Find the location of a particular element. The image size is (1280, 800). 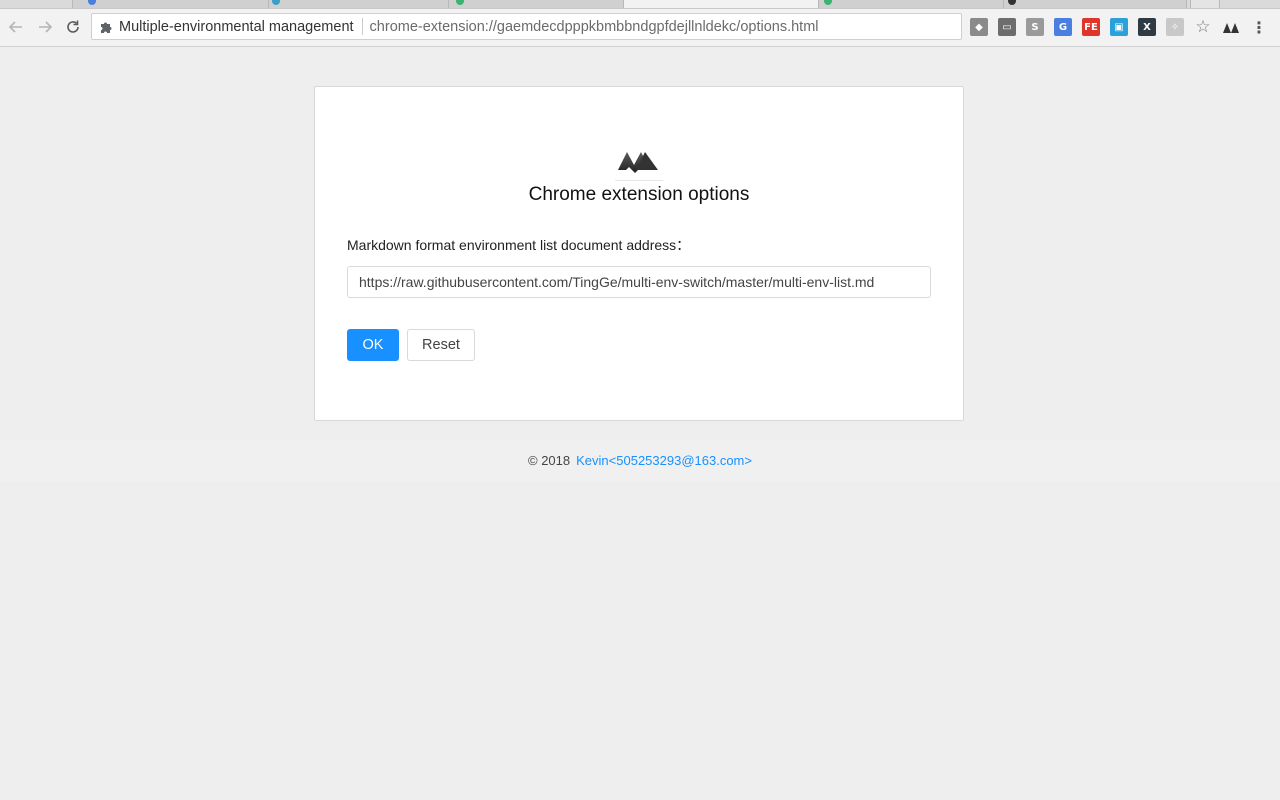

browser-tab-active is located at coordinates (721, 4).